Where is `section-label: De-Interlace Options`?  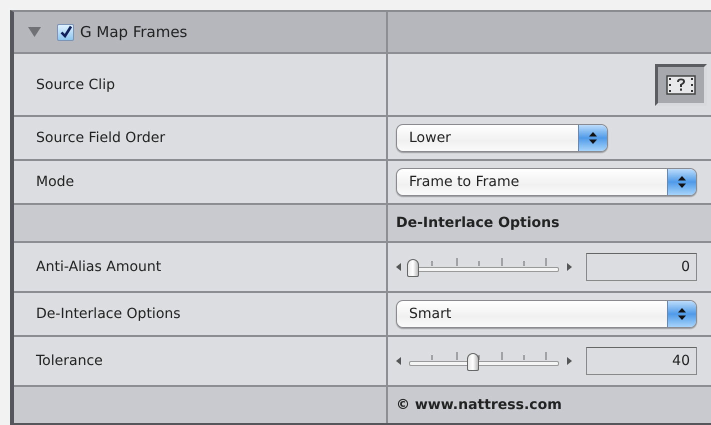
section-label: De-Interlace Options is located at coordinates (478, 223).